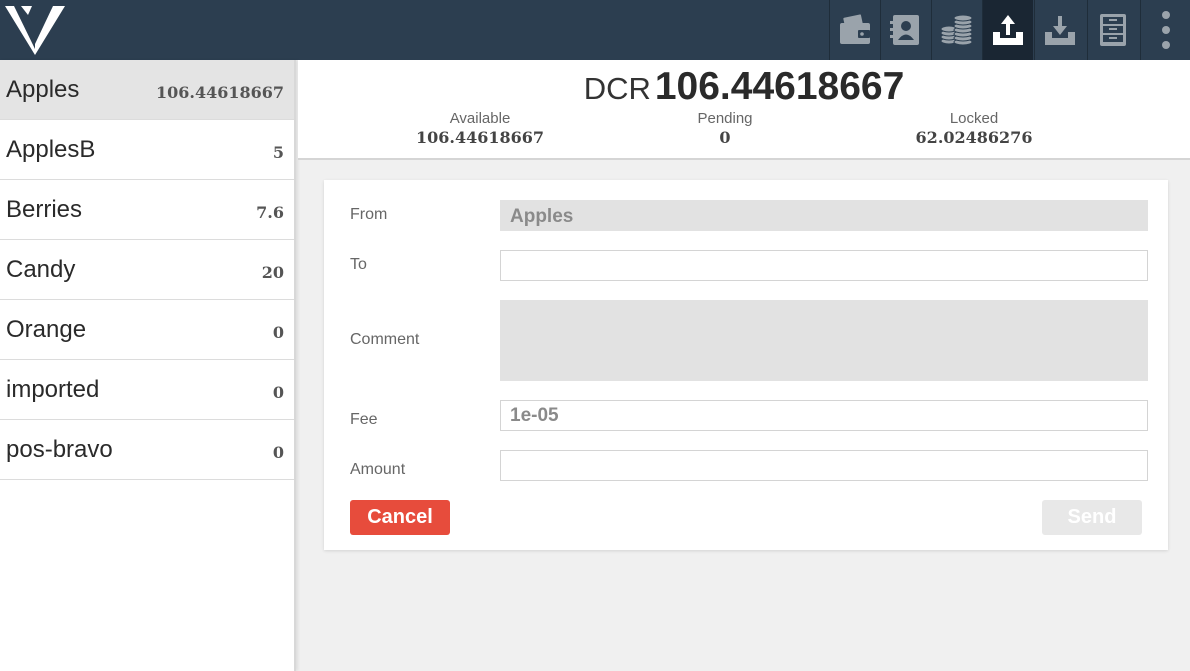 The image size is (1190, 671). What do you see at coordinates (974, 137) in the screenshot?
I see `locked-value: 62.02486276` at bounding box center [974, 137].